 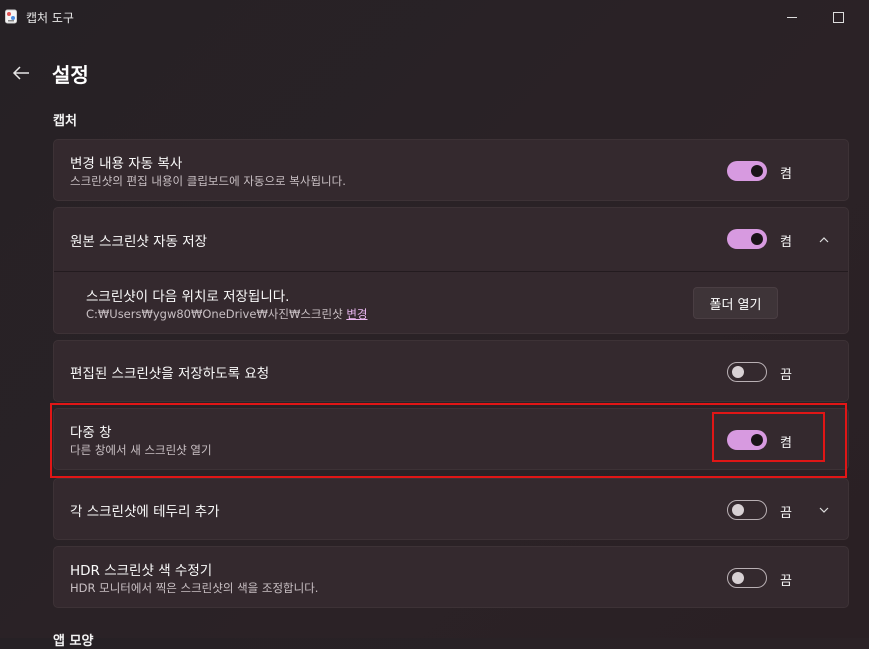 I want to click on section-header-app-appearance: 앱 모양, so click(x=73, y=641).